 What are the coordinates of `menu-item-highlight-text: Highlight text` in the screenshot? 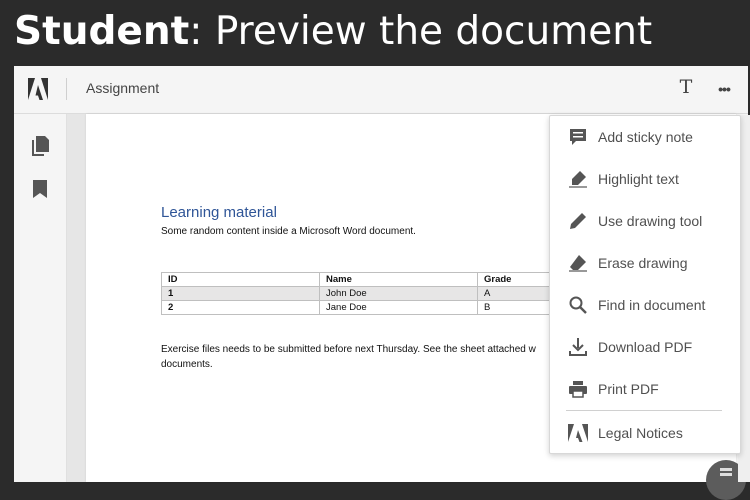 It's located at (645, 179).